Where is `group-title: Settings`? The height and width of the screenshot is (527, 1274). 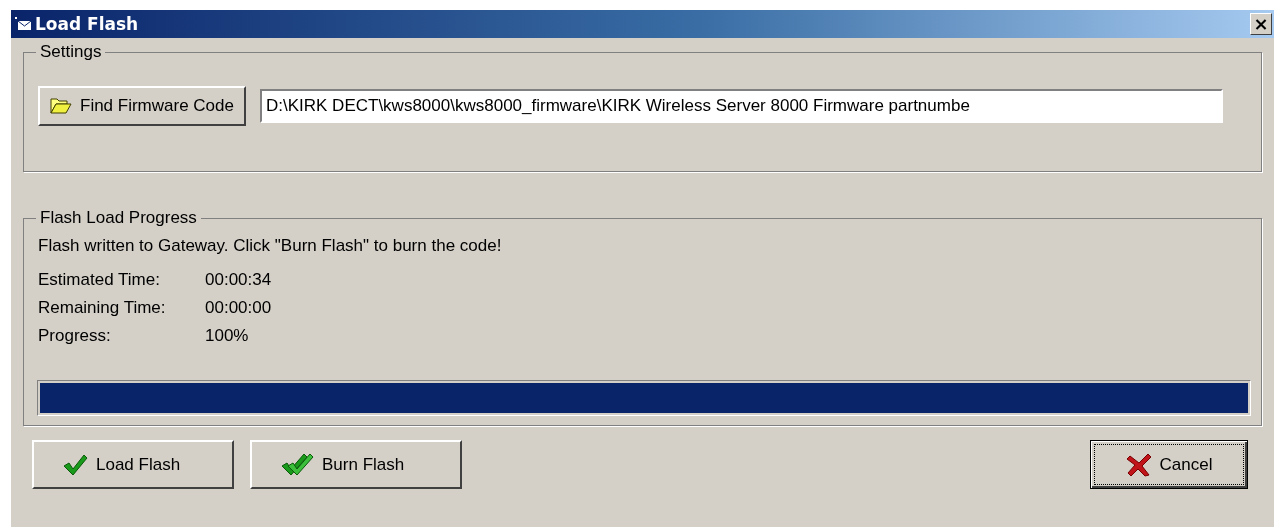 group-title: Settings is located at coordinates (71, 52).